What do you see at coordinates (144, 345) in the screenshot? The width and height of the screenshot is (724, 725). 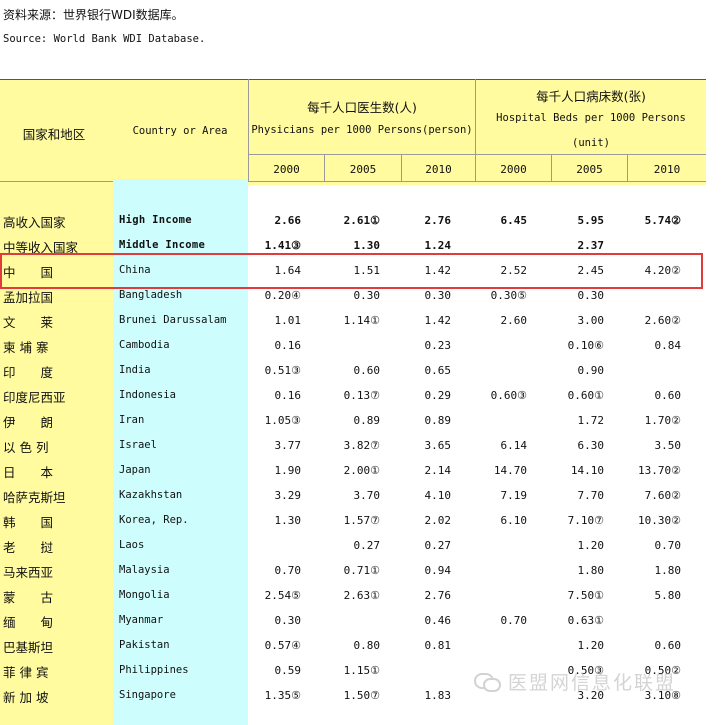 I see `country-name-en: Cambodia` at bounding box center [144, 345].